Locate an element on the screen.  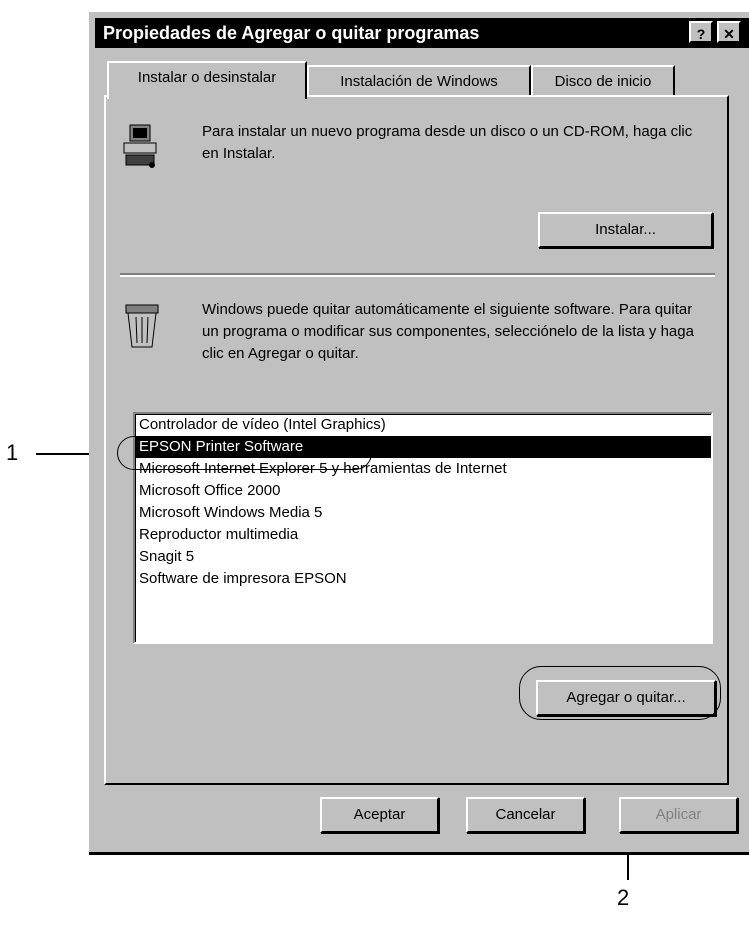
tab-label: Instalación de Windows is located at coordinates (419, 81).